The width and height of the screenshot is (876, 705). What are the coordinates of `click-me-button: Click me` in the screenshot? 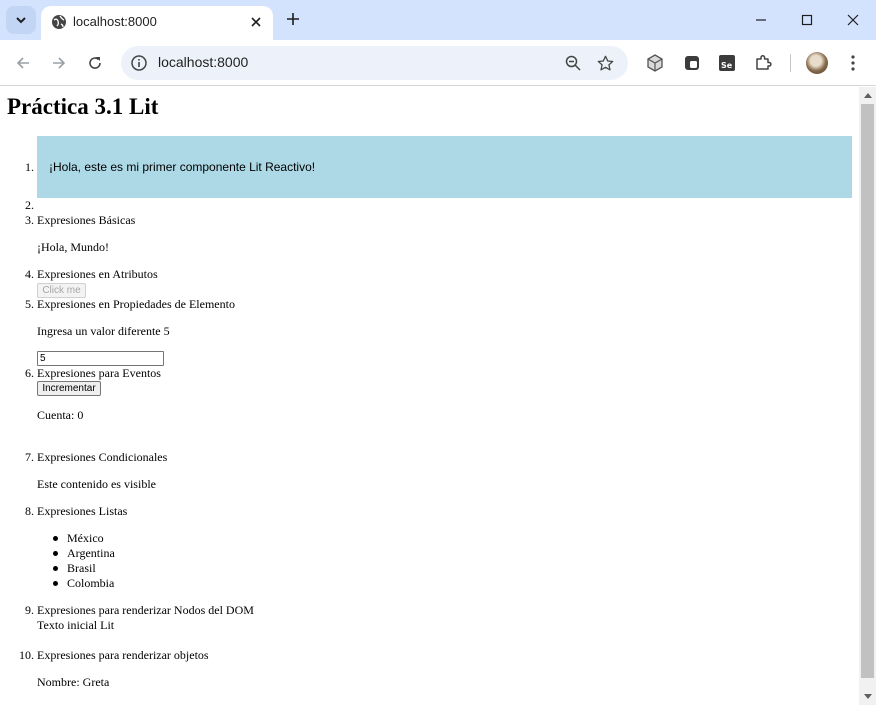 It's located at (61, 290).